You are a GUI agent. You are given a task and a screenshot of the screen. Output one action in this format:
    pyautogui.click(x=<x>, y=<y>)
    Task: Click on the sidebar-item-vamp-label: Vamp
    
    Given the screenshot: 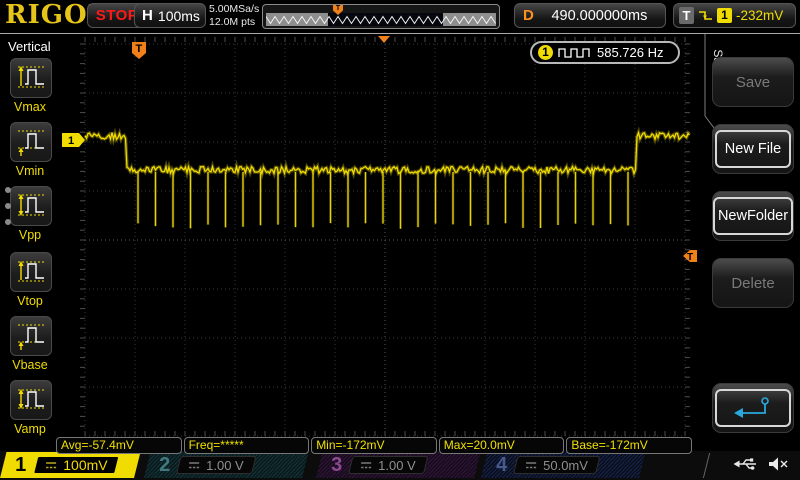 What is the action you would take?
    pyautogui.click(x=30, y=429)
    